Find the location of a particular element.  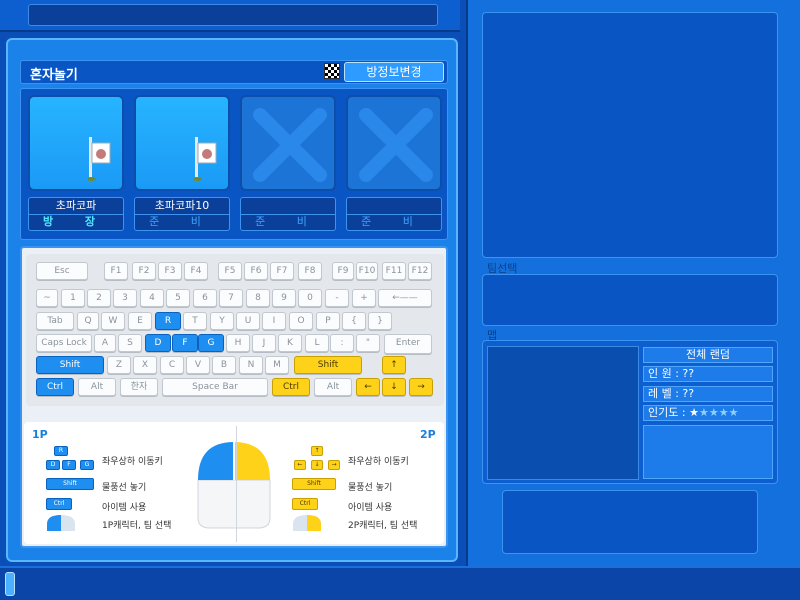

key-2-6: Y is located at coordinates (222, 321).